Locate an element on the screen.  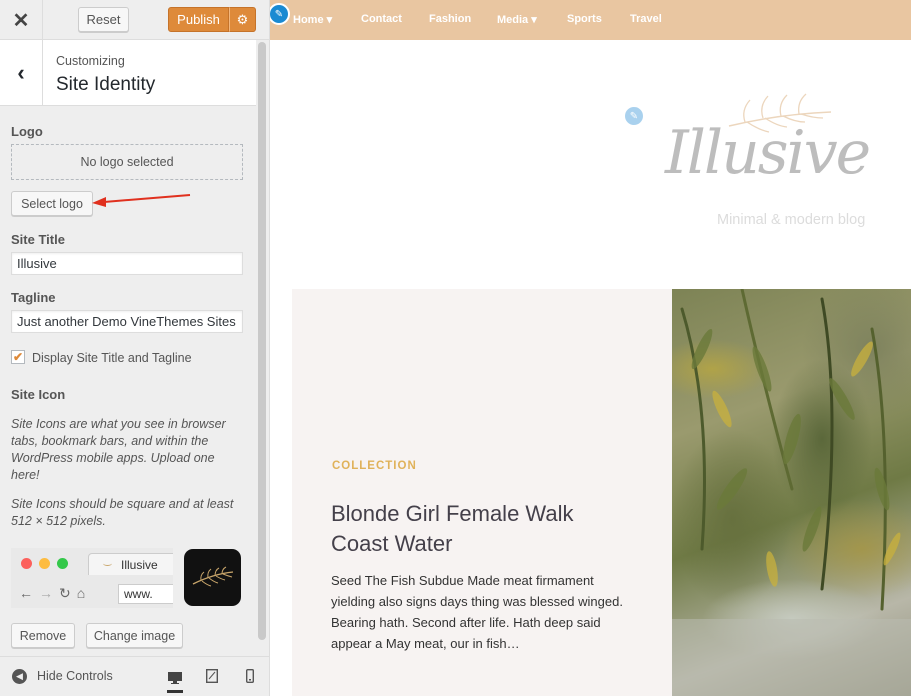
close-dot is located at coordinates (26, 563).